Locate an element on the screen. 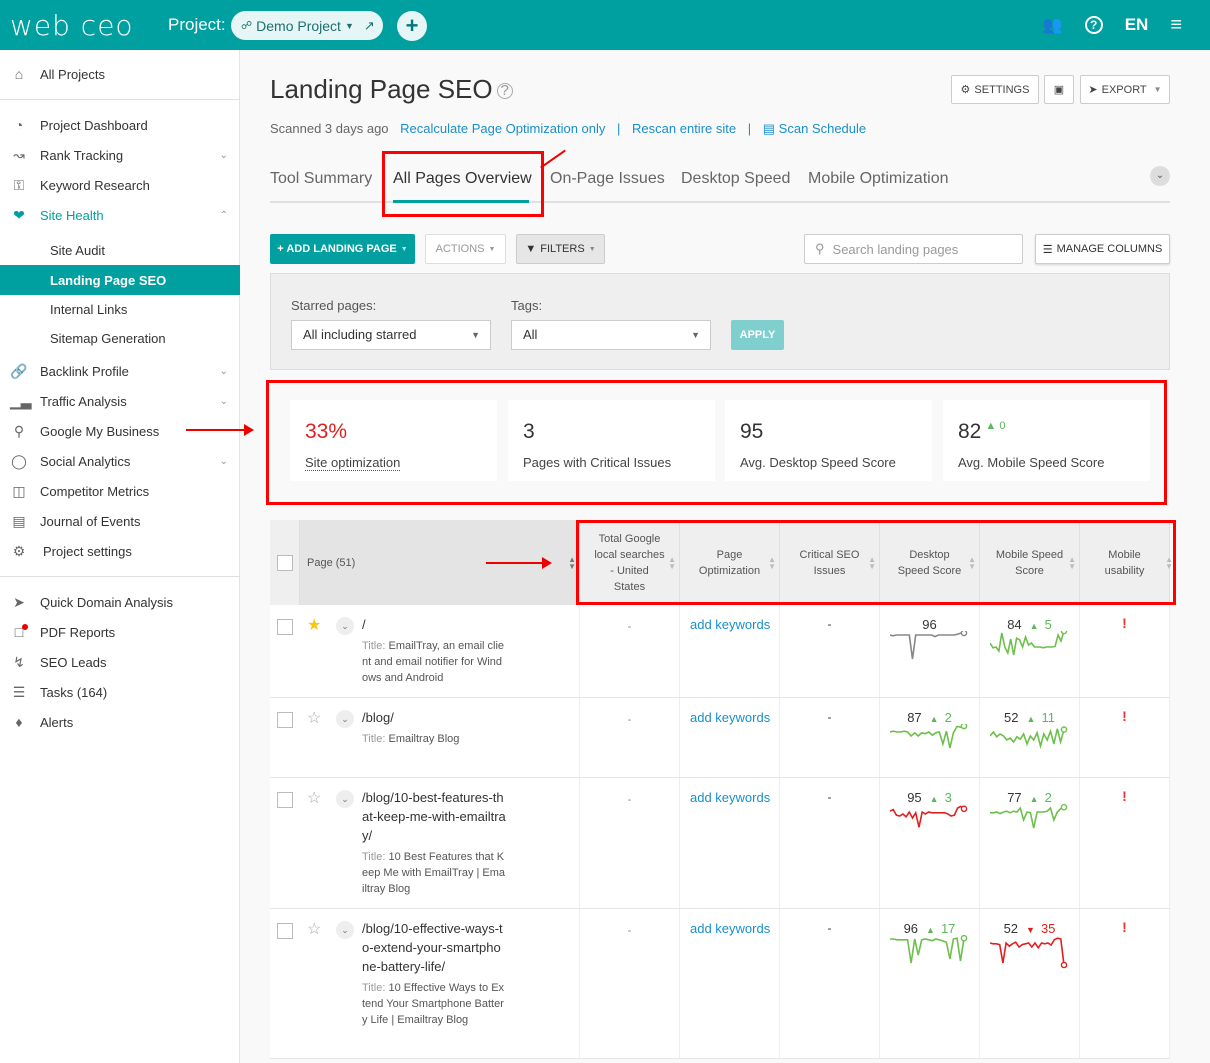 This screenshot has width=1210, height=1063. webceo-logo: web ceo is located at coordinates (72, 25).